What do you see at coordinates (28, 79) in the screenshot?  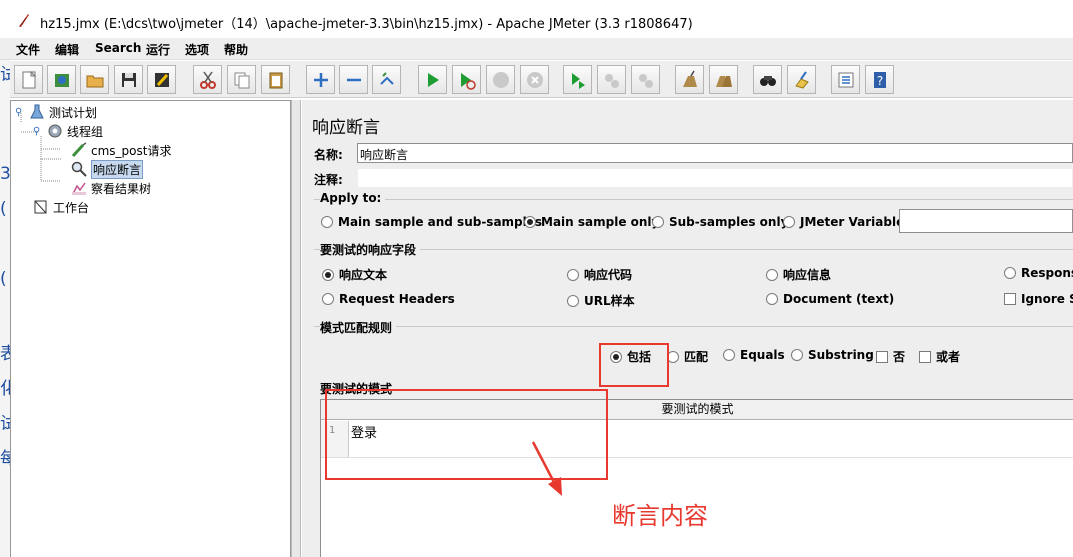 I see `new-button` at bounding box center [28, 79].